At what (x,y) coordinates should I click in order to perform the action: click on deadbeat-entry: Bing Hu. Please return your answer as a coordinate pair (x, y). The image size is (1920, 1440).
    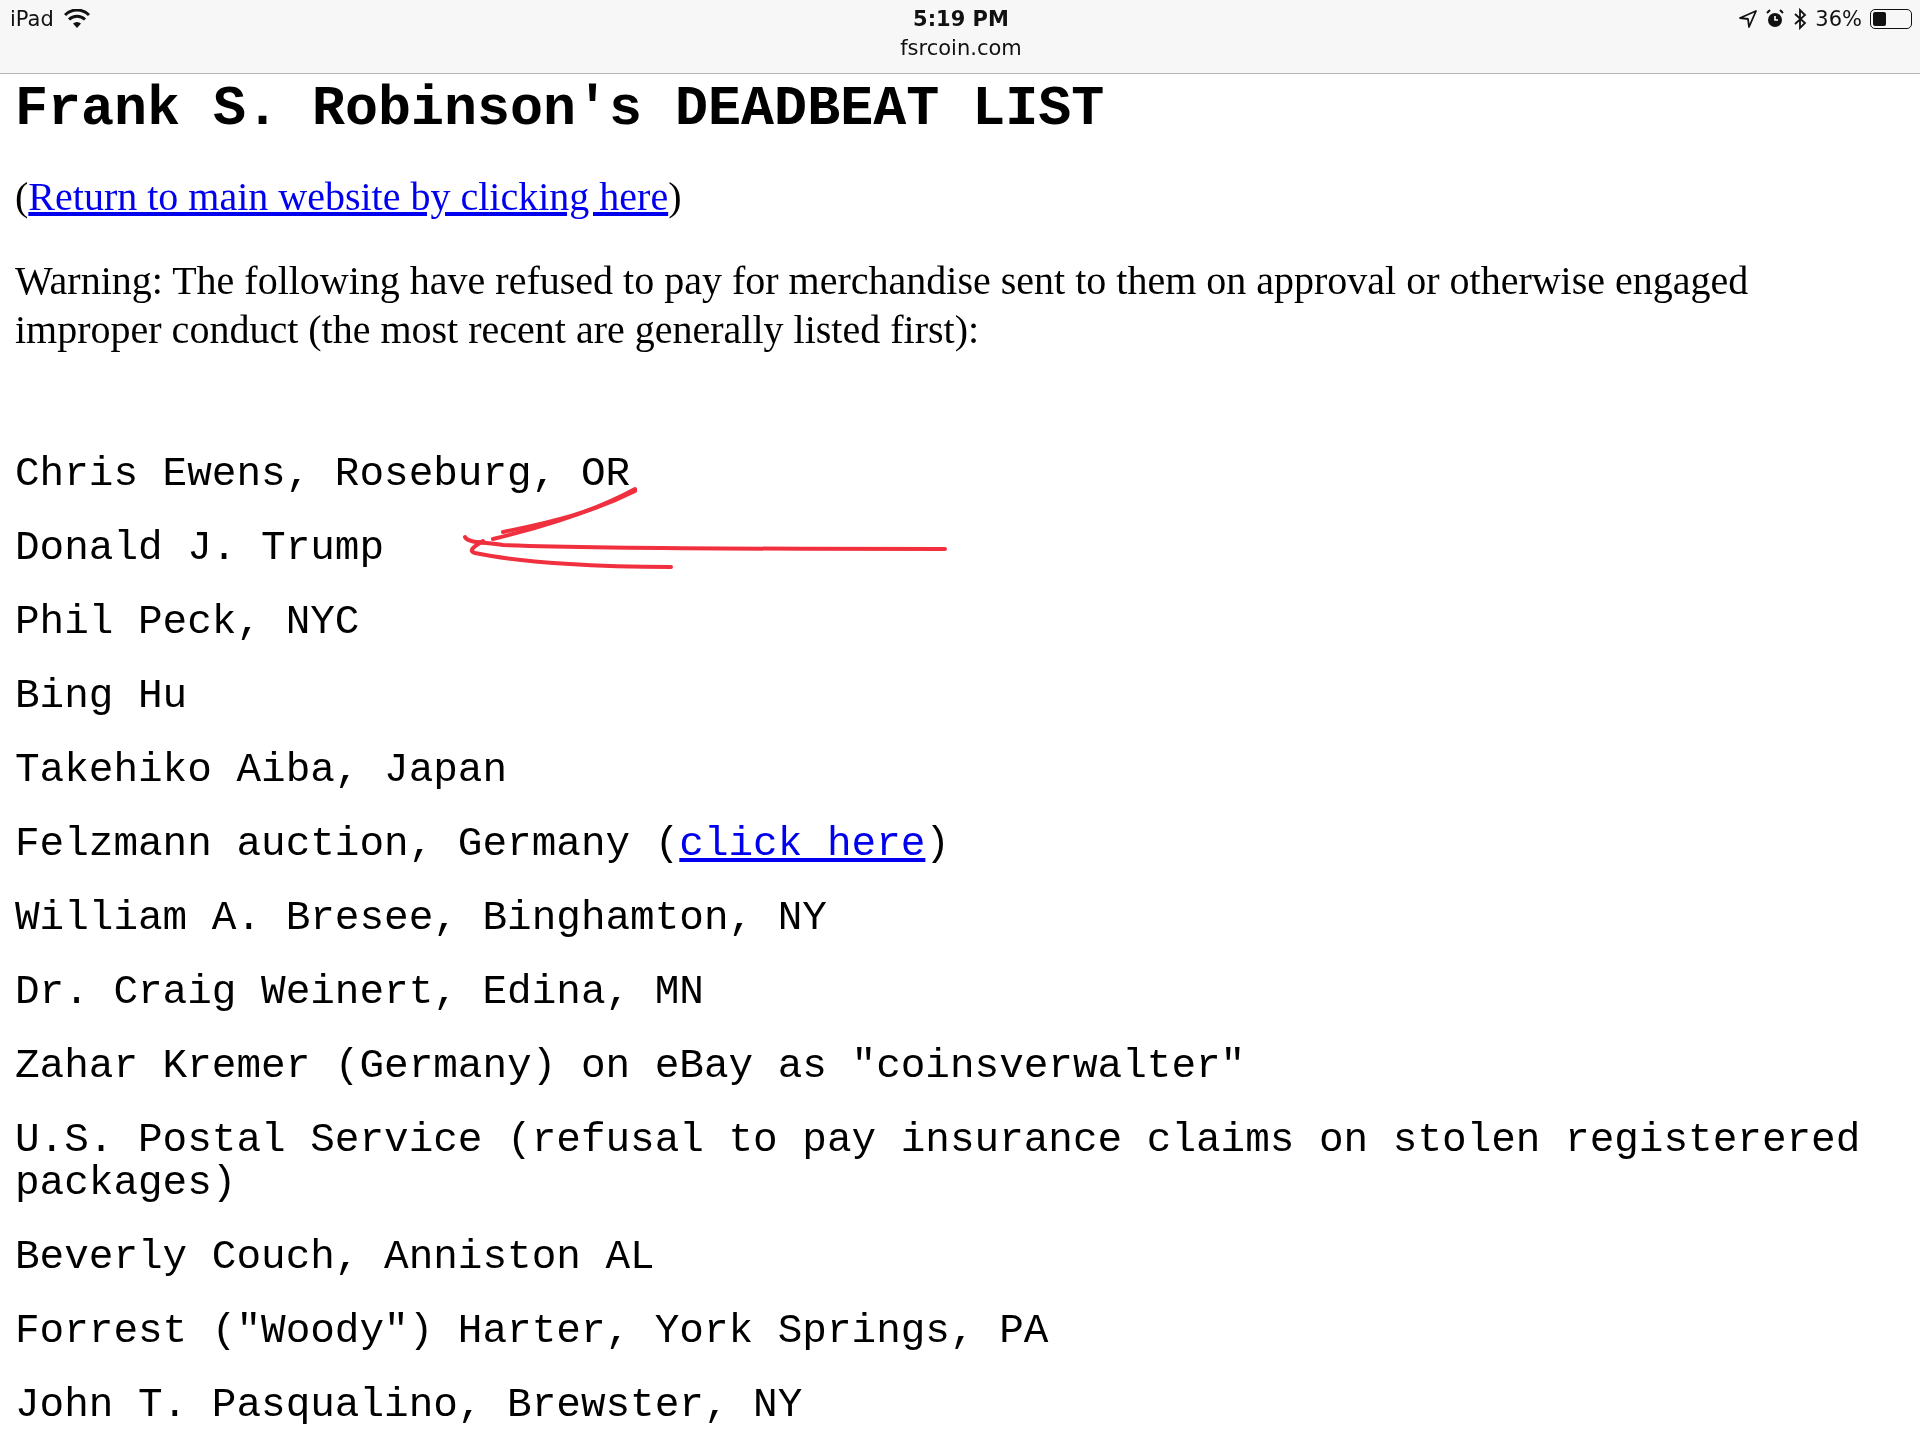
    Looking at the image, I should click on (101, 696).